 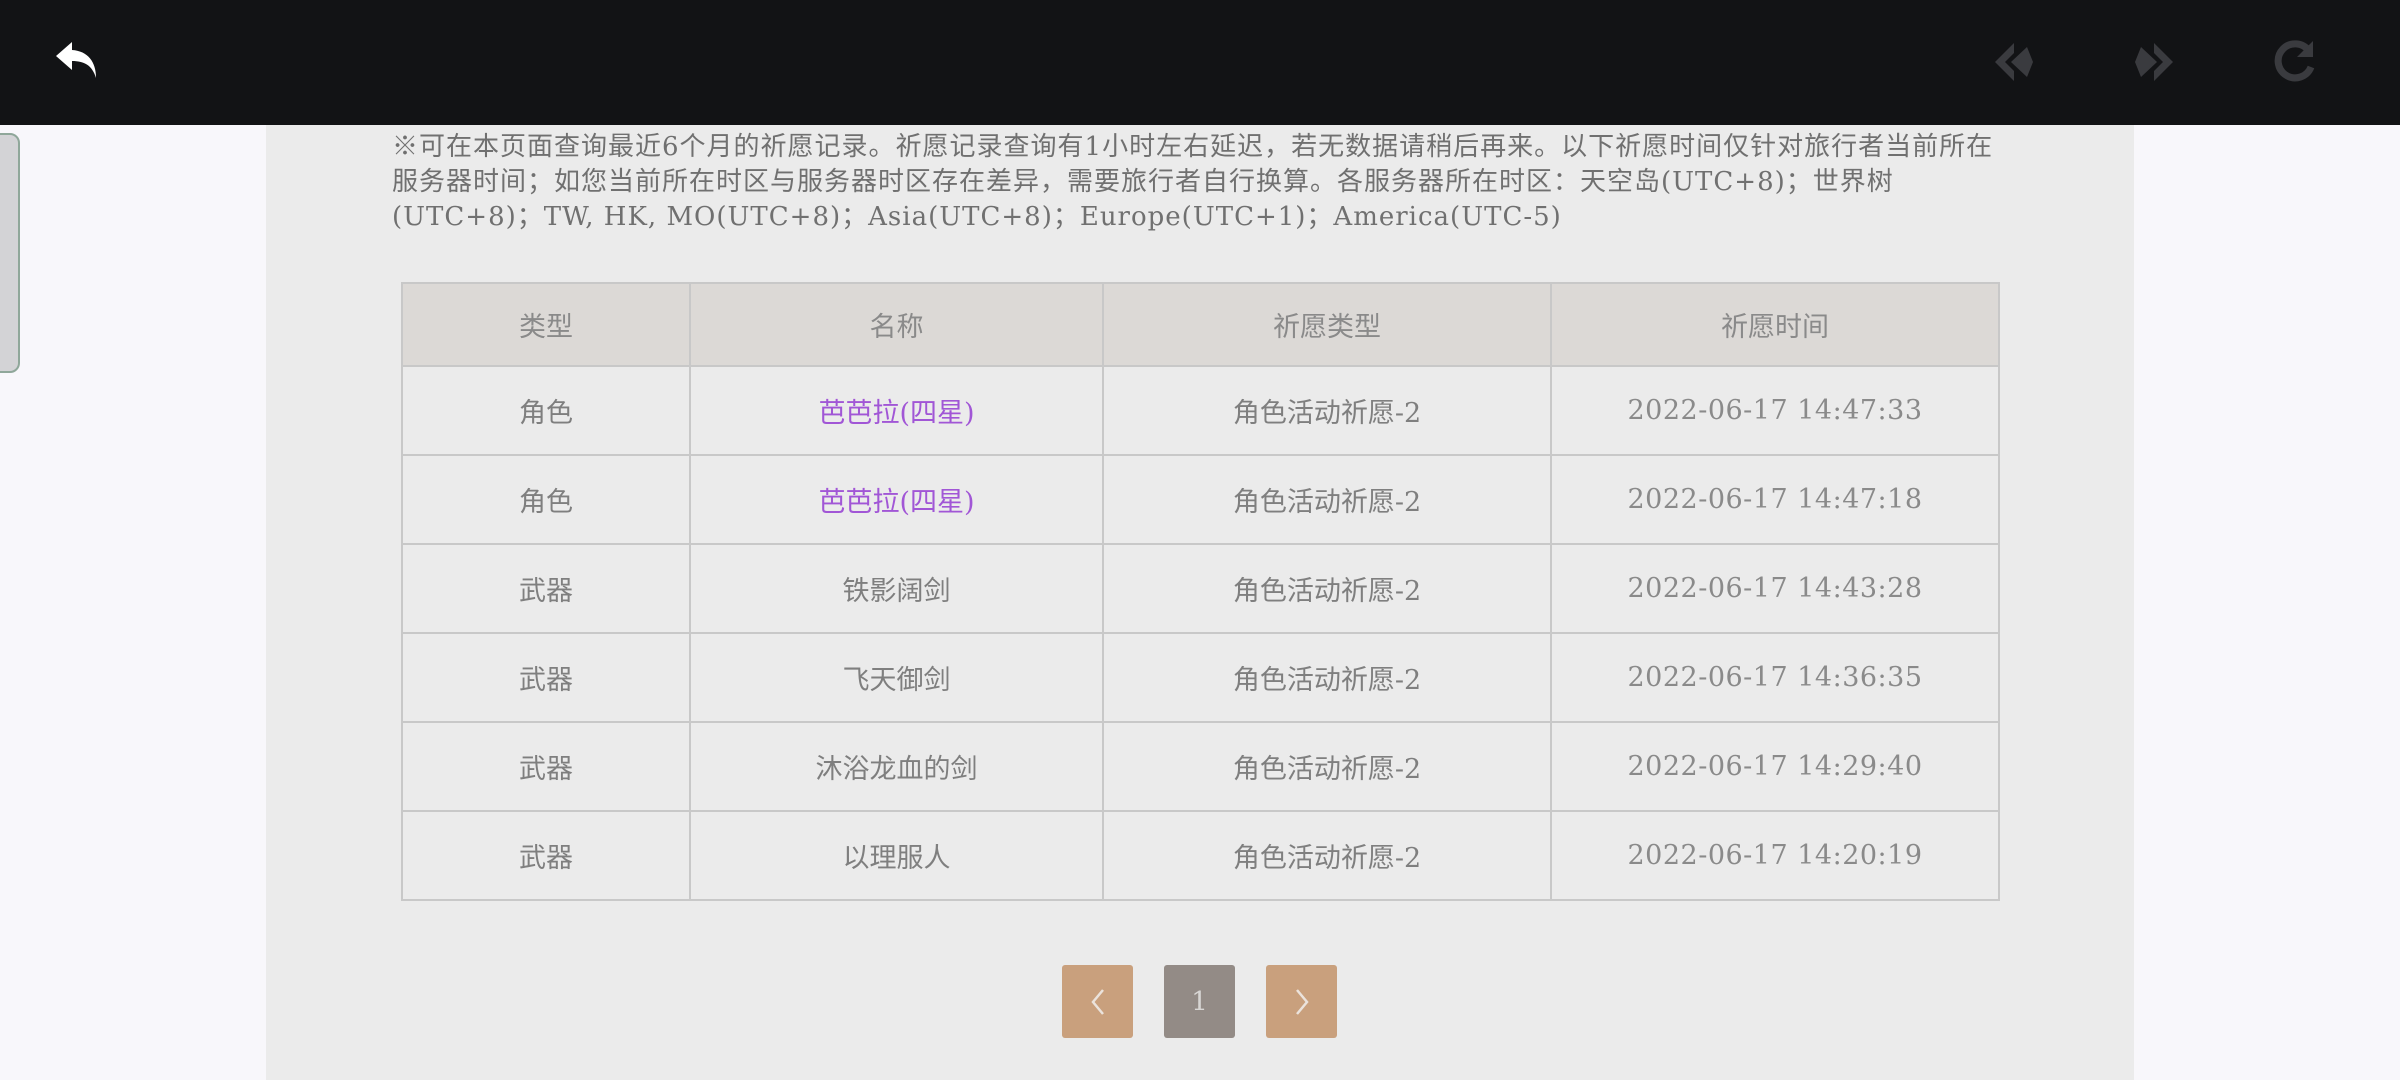 I want to click on header-name: 名称, so click(x=896, y=324).